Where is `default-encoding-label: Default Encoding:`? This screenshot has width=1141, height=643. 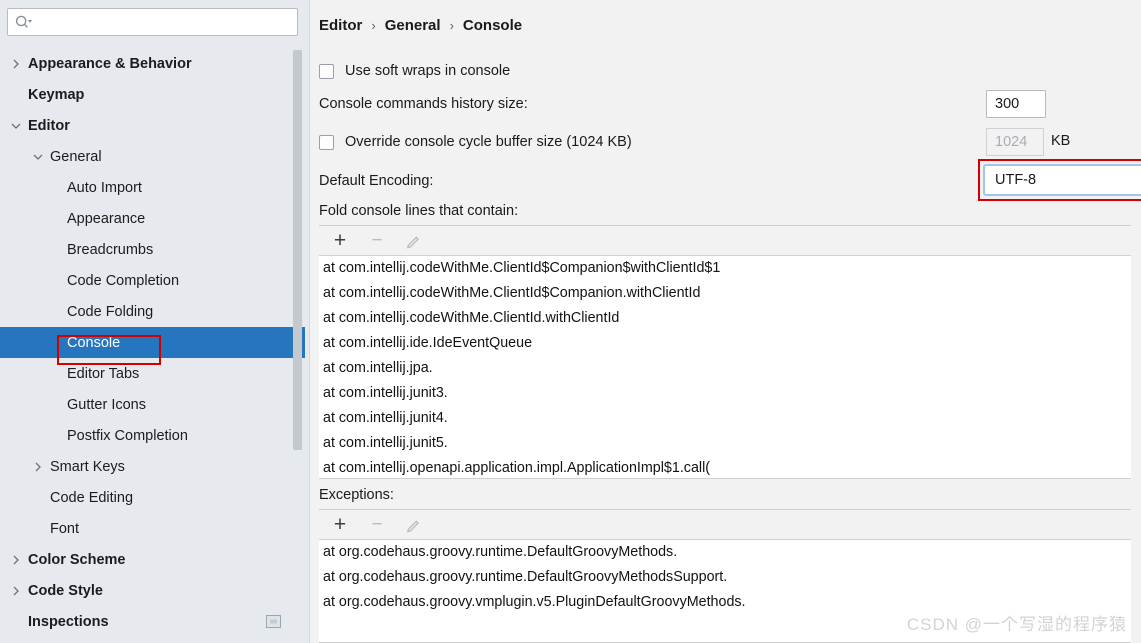
default-encoding-label: Default Encoding: is located at coordinates (376, 181).